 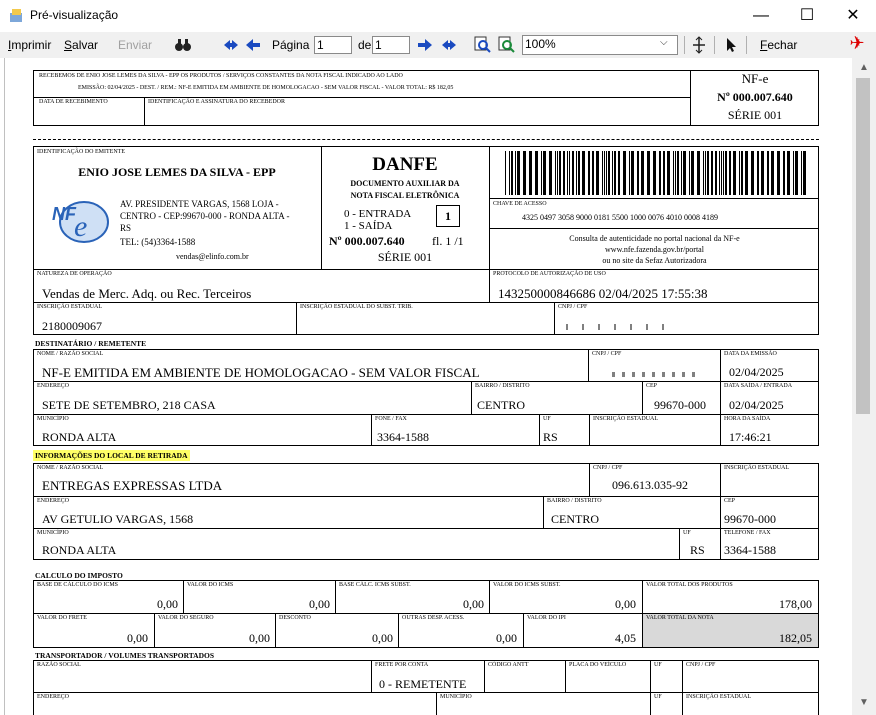 What do you see at coordinates (795, 638) in the screenshot?
I see `note-total-value: 182,05` at bounding box center [795, 638].